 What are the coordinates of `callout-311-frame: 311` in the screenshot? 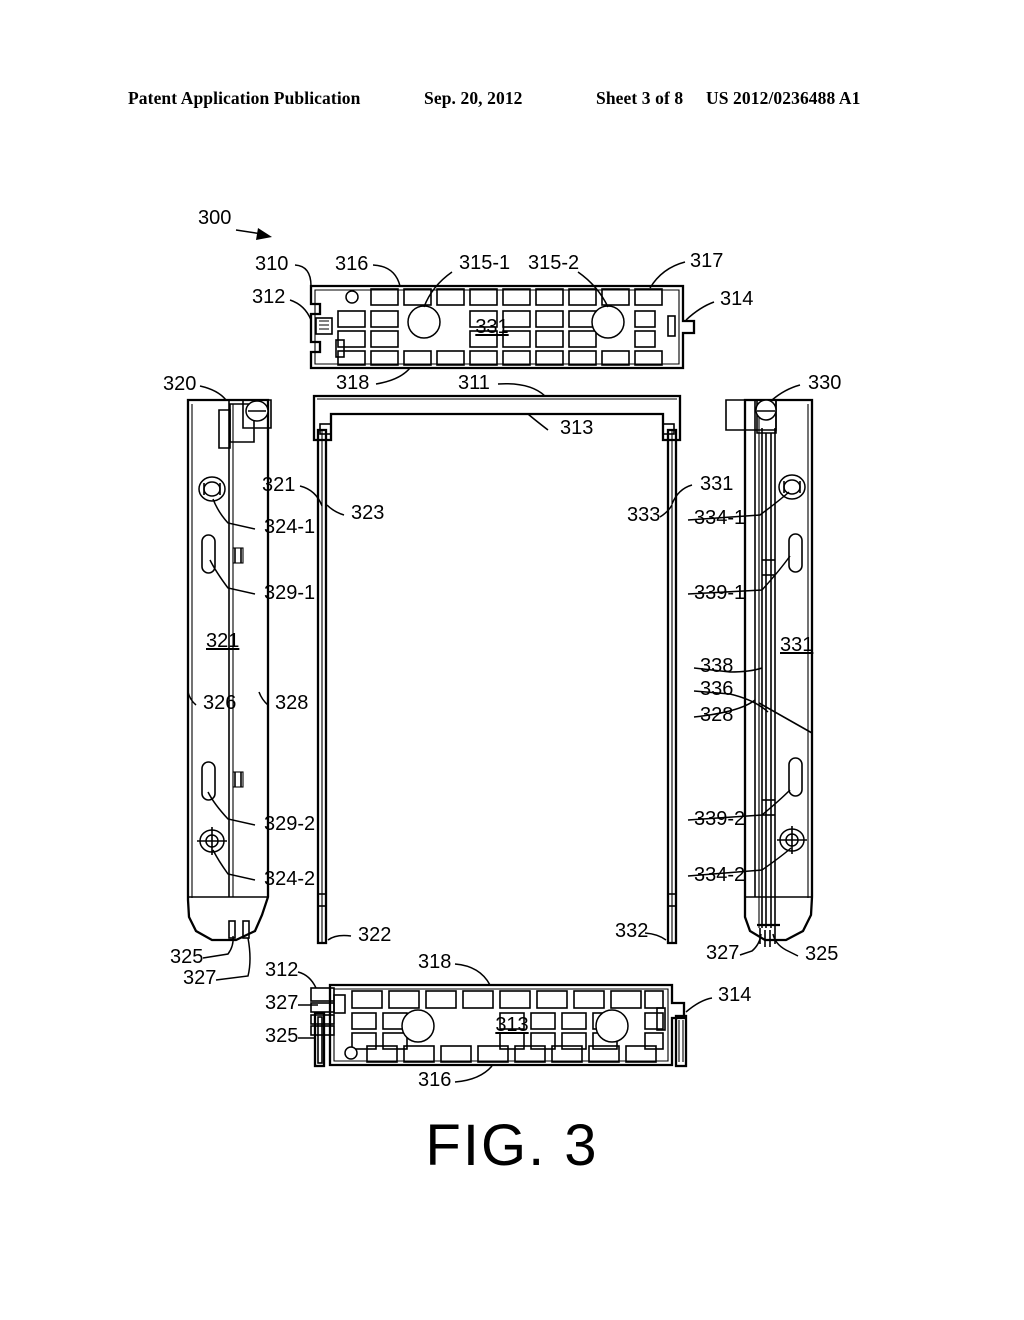 It's located at (474, 383).